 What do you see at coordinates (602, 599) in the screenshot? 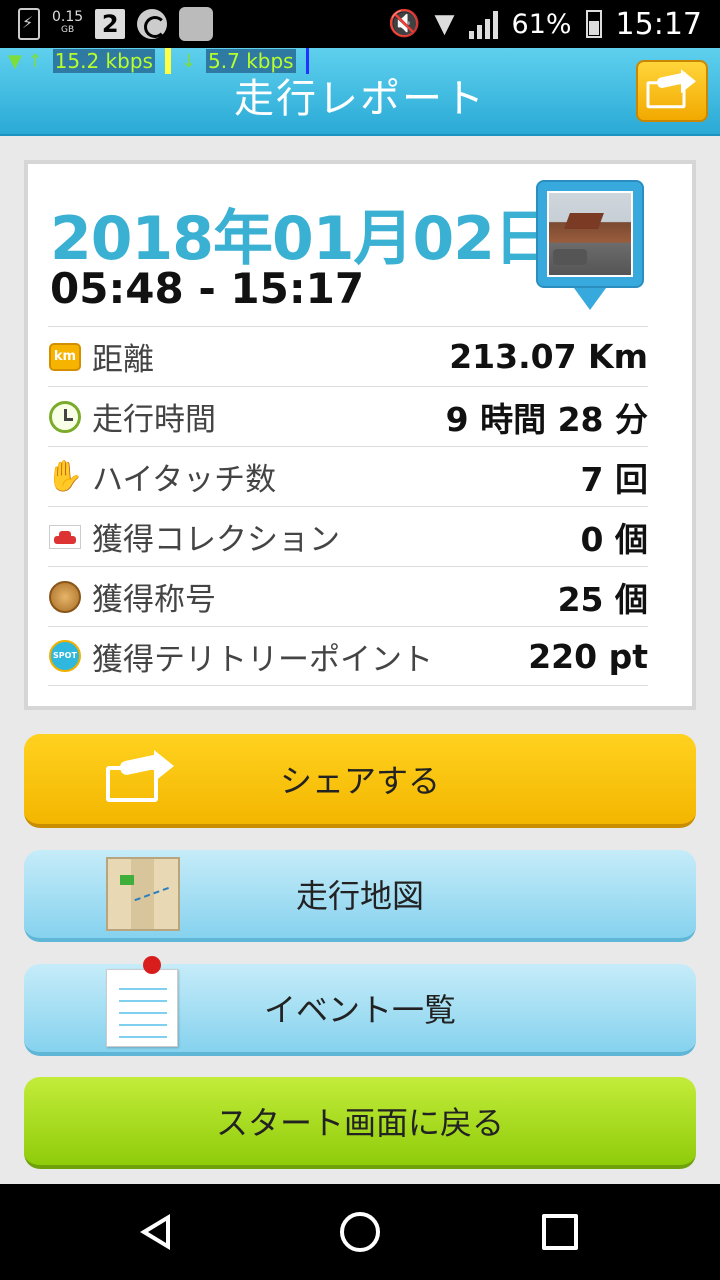
I see `stat-value: 25 個` at bounding box center [602, 599].